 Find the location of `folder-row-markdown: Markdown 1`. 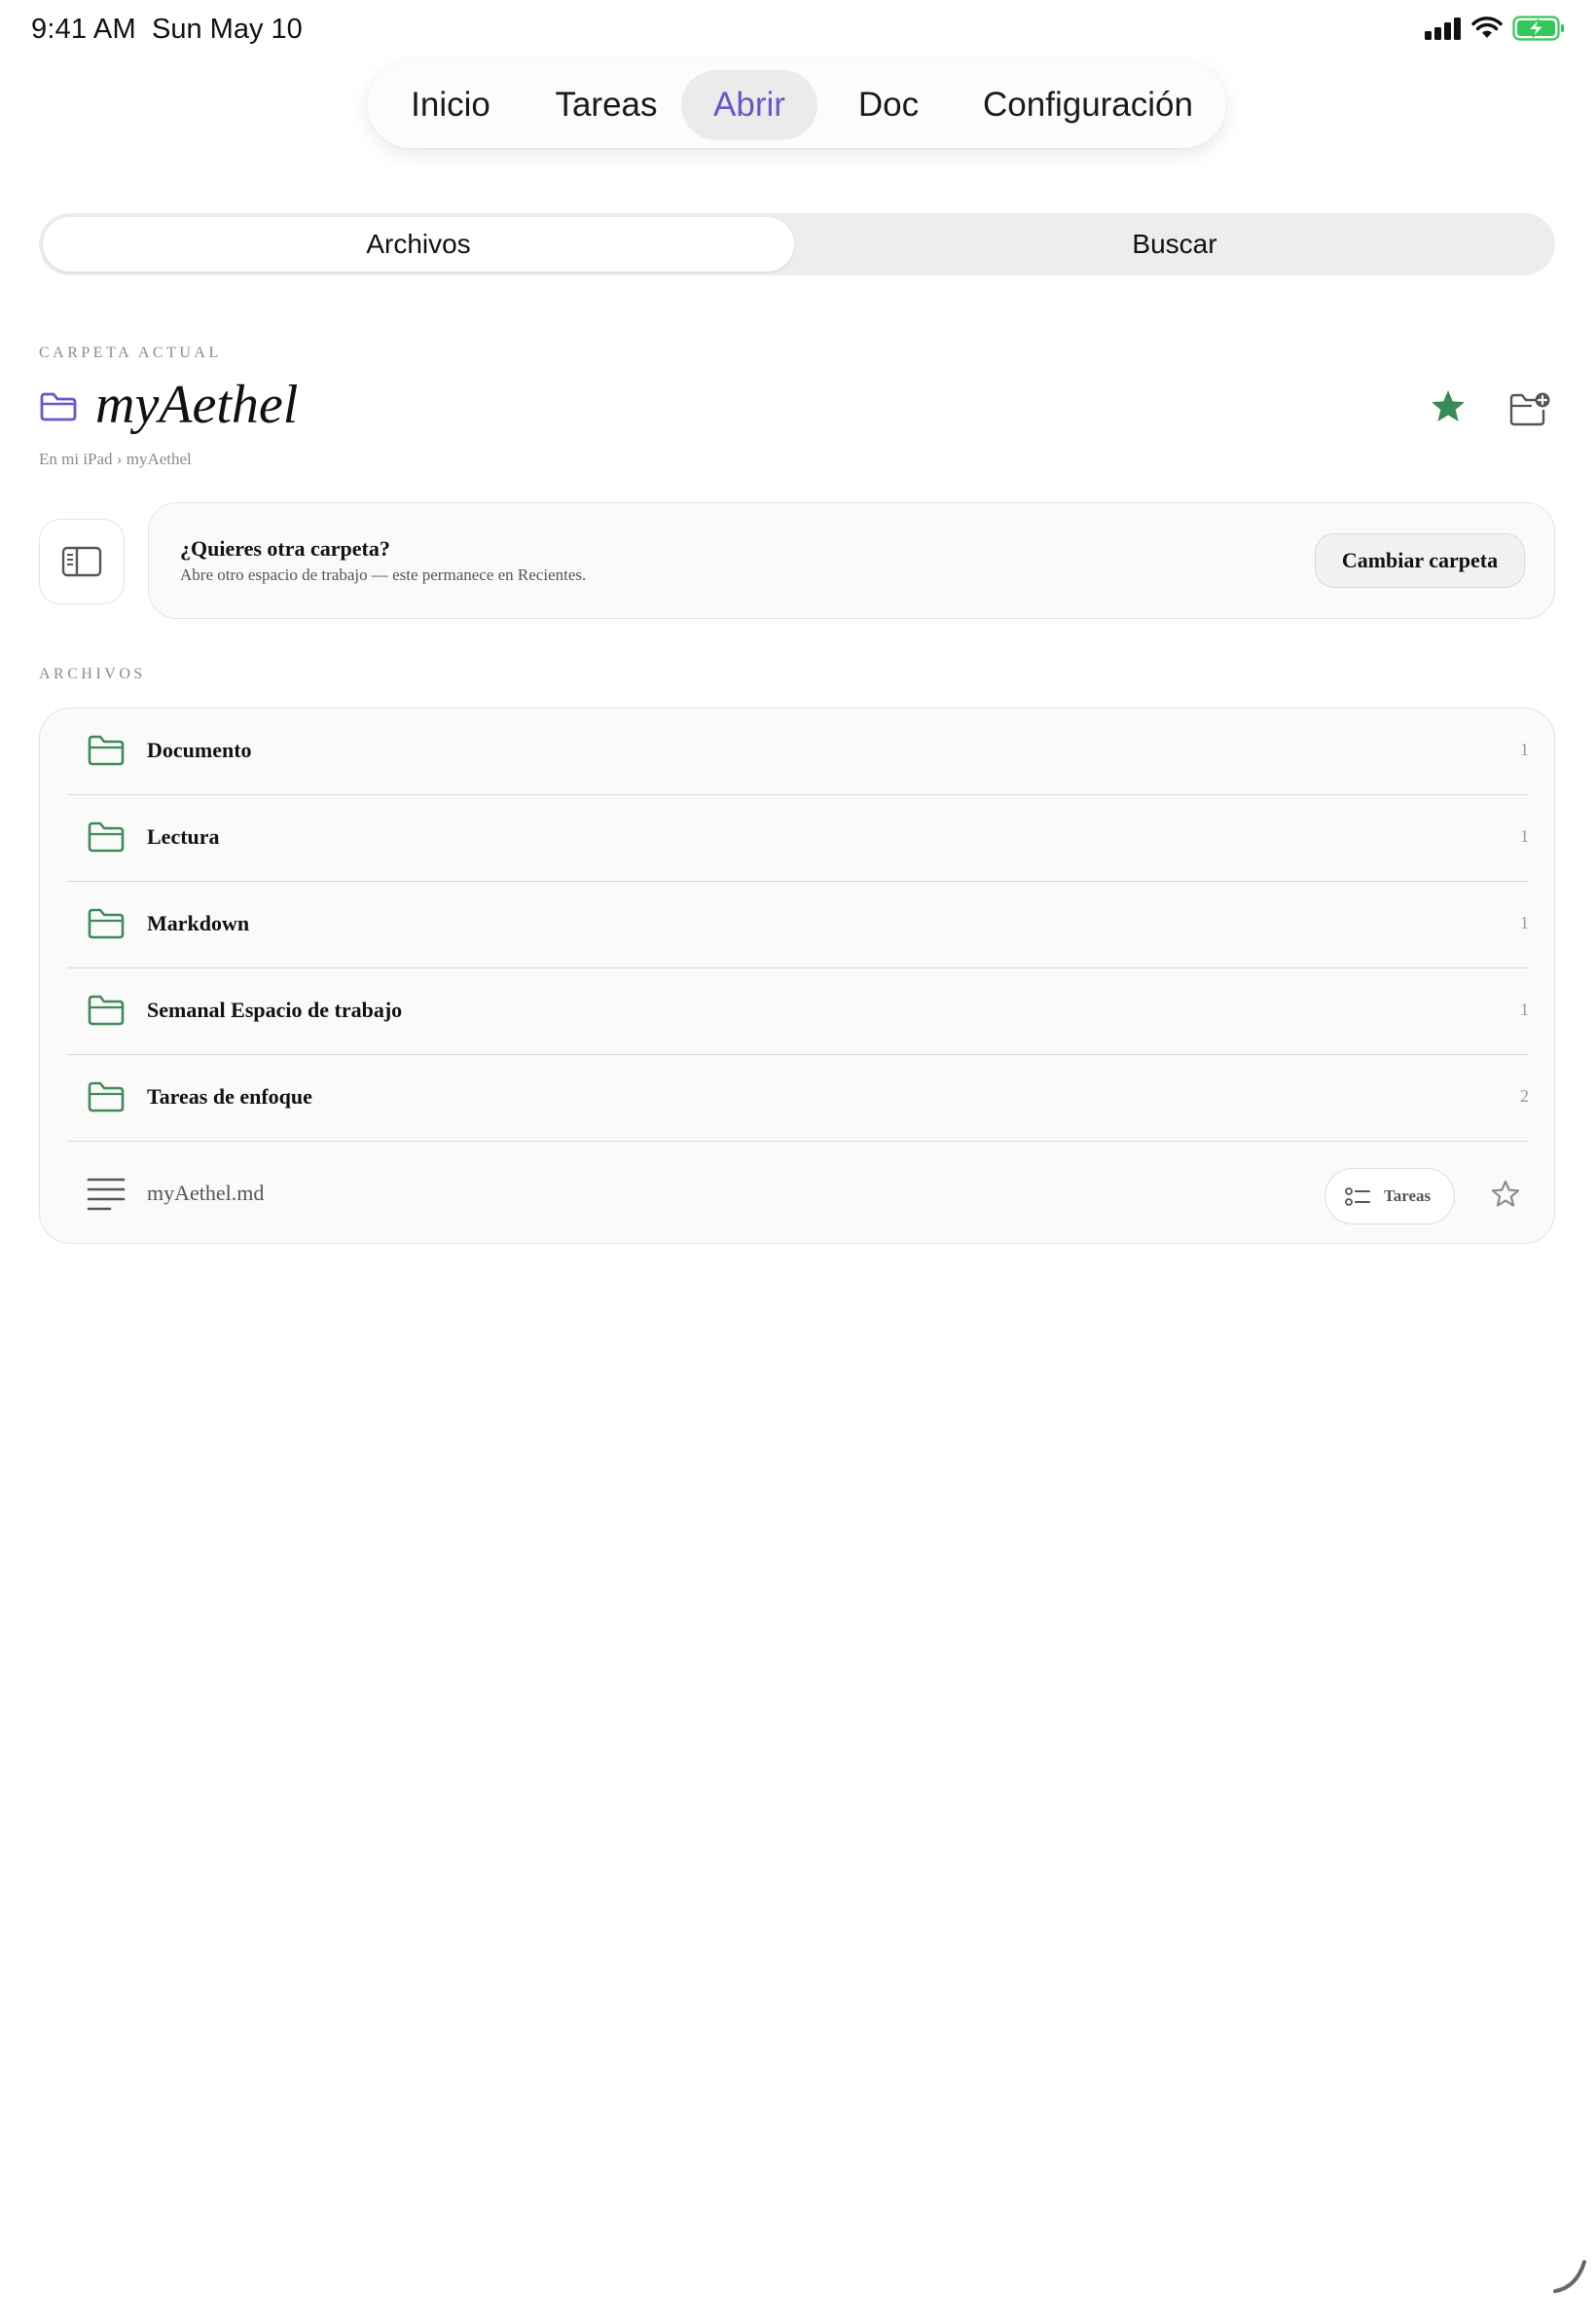

folder-row-markdown: Markdown 1 is located at coordinates (798, 925).